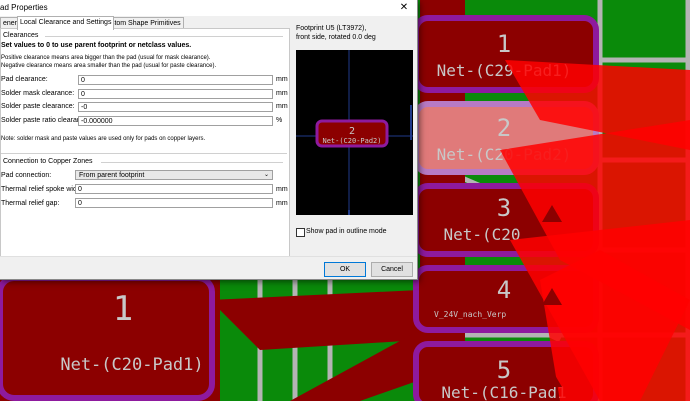 This screenshot has width=690, height=401. Describe the element at coordinates (504, 44) in the screenshot. I see `pad-1-number: 1` at that location.